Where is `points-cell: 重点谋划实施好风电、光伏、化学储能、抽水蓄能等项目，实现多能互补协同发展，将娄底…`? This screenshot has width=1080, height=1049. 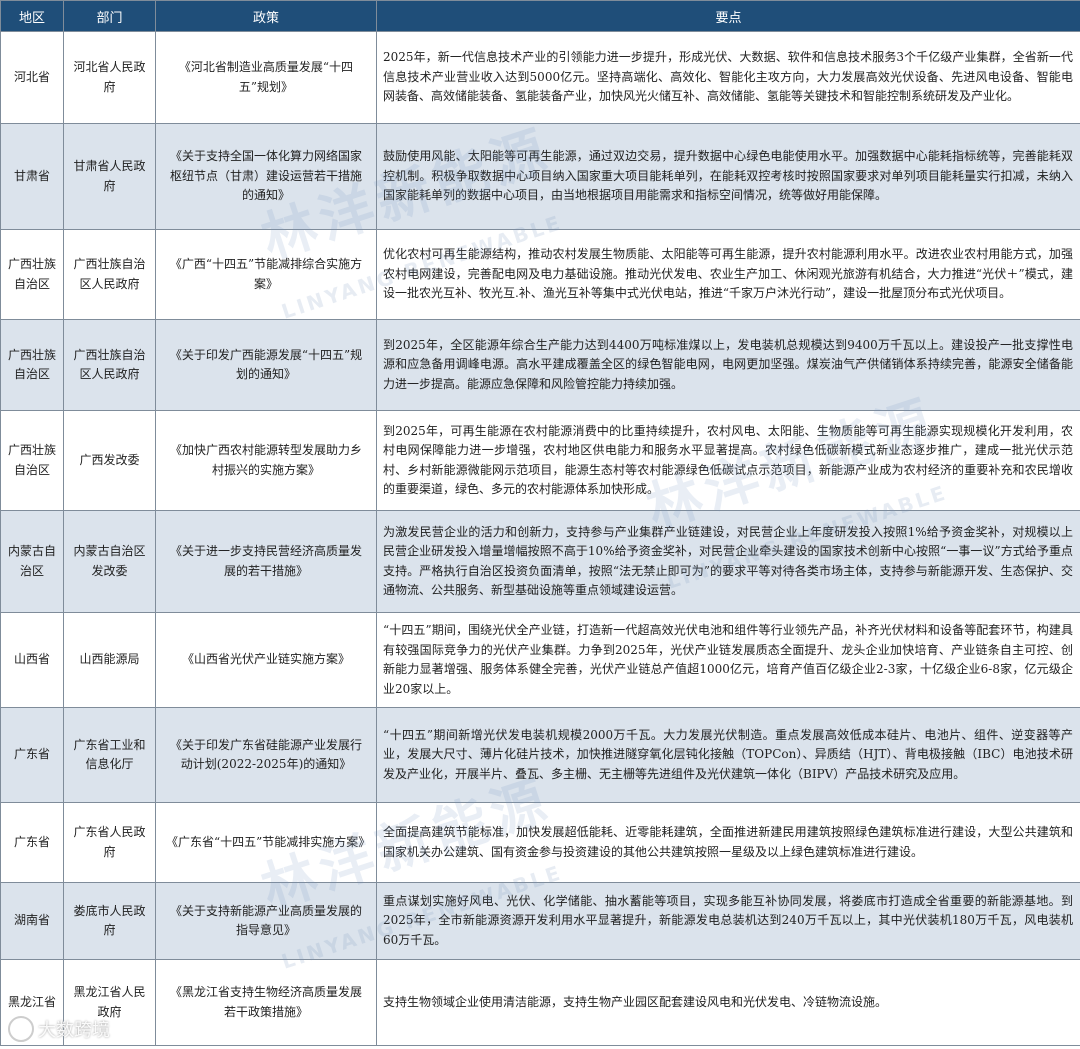 points-cell: 重点谋划实施好风电、光伏、化学储能、抽水蓄能等项目，实现多能互补协同发展，将娄底… is located at coordinates (728, 921).